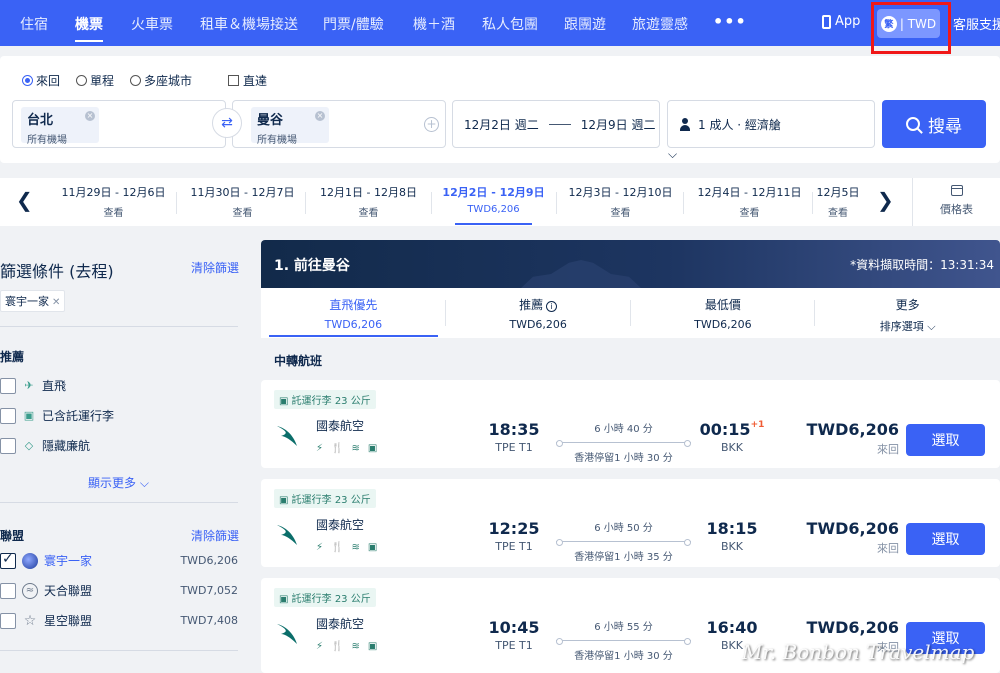 Image resolution: width=1000 pixels, height=673 pixels. What do you see at coordinates (434, 24) in the screenshot?
I see `nav-item-flight-hotel: 機＋酒` at bounding box center [434, 24].